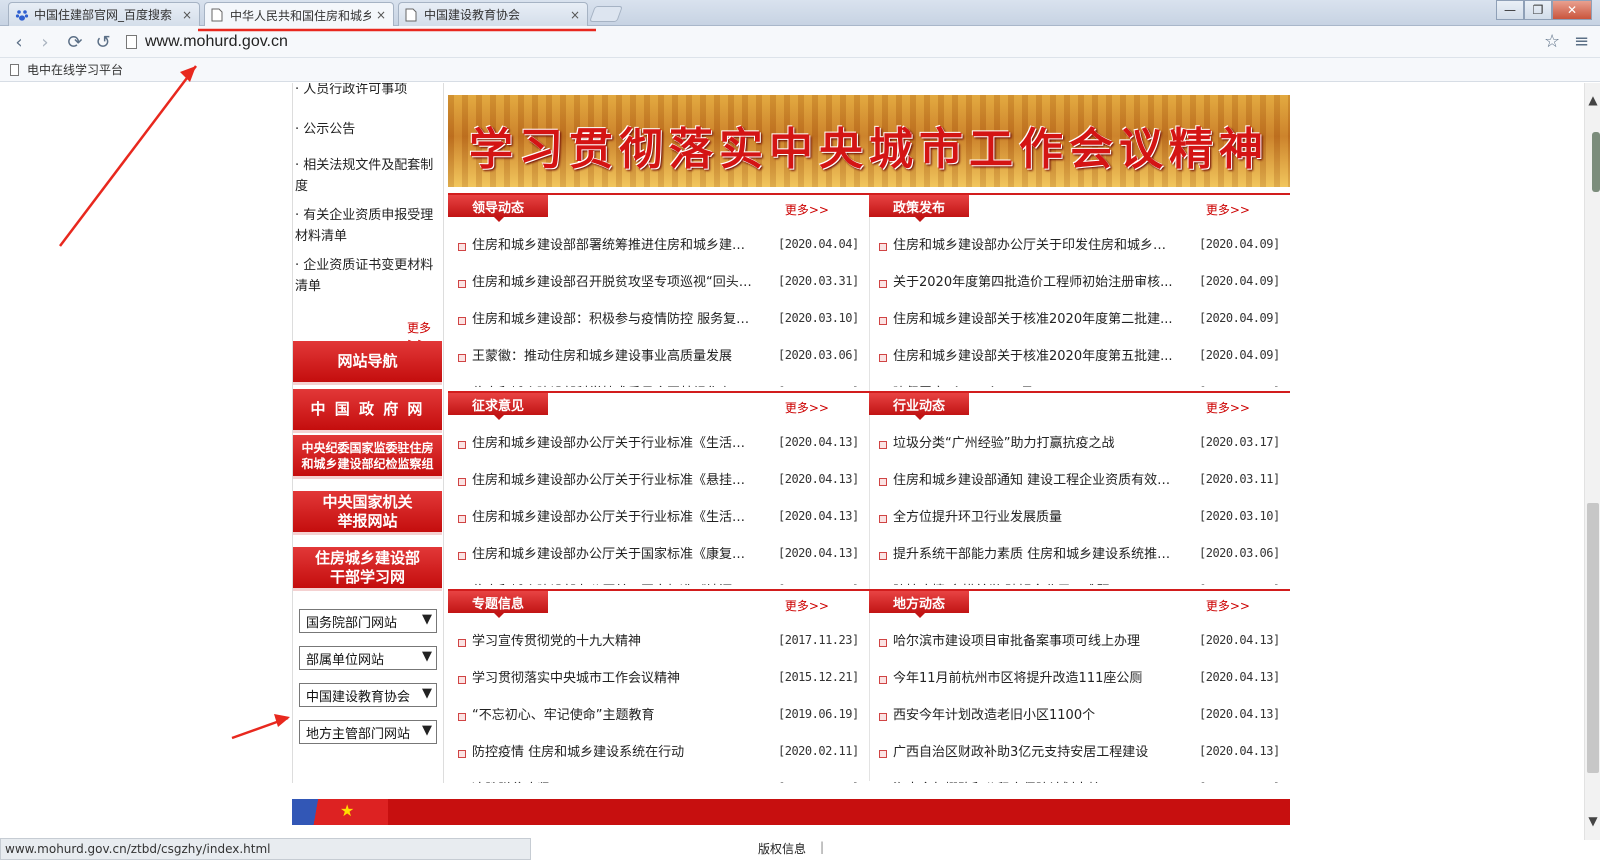 This screenshot has height=860, width=1600. I want to click on news-title: 学习贯彻落实中央城市工作会议精神, so click(612, 676).